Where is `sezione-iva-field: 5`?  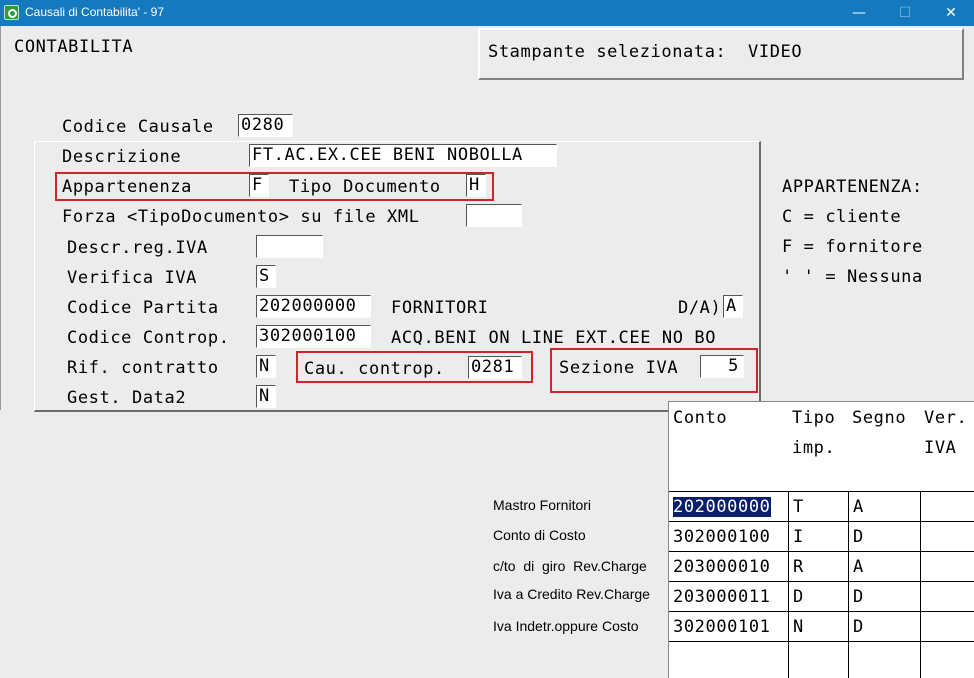
sezione-iva-field: 5 is located at coordinates (722, 366).